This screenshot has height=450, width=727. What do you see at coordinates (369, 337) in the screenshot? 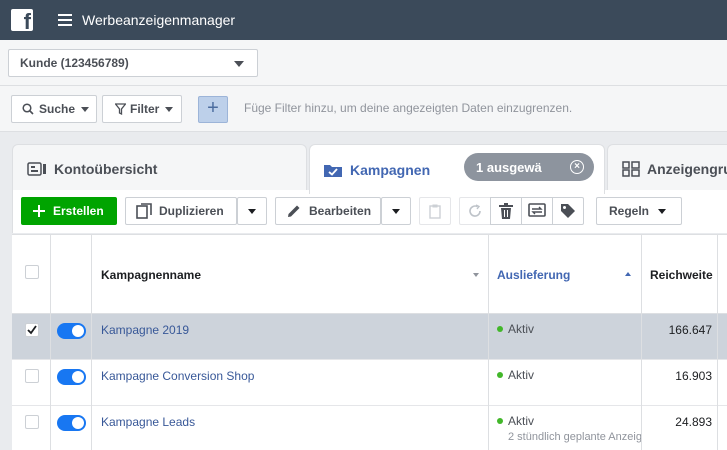
I see `table-row: Kampagne 2019 Aktiv 166.647` at bounding box center [369, 337].